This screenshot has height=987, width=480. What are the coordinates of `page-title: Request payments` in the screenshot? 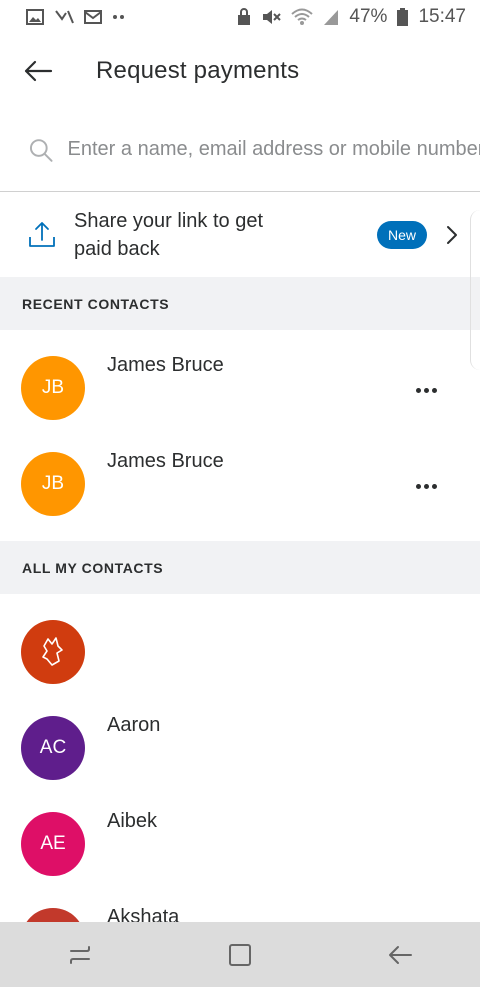 It's located at (198, 70).